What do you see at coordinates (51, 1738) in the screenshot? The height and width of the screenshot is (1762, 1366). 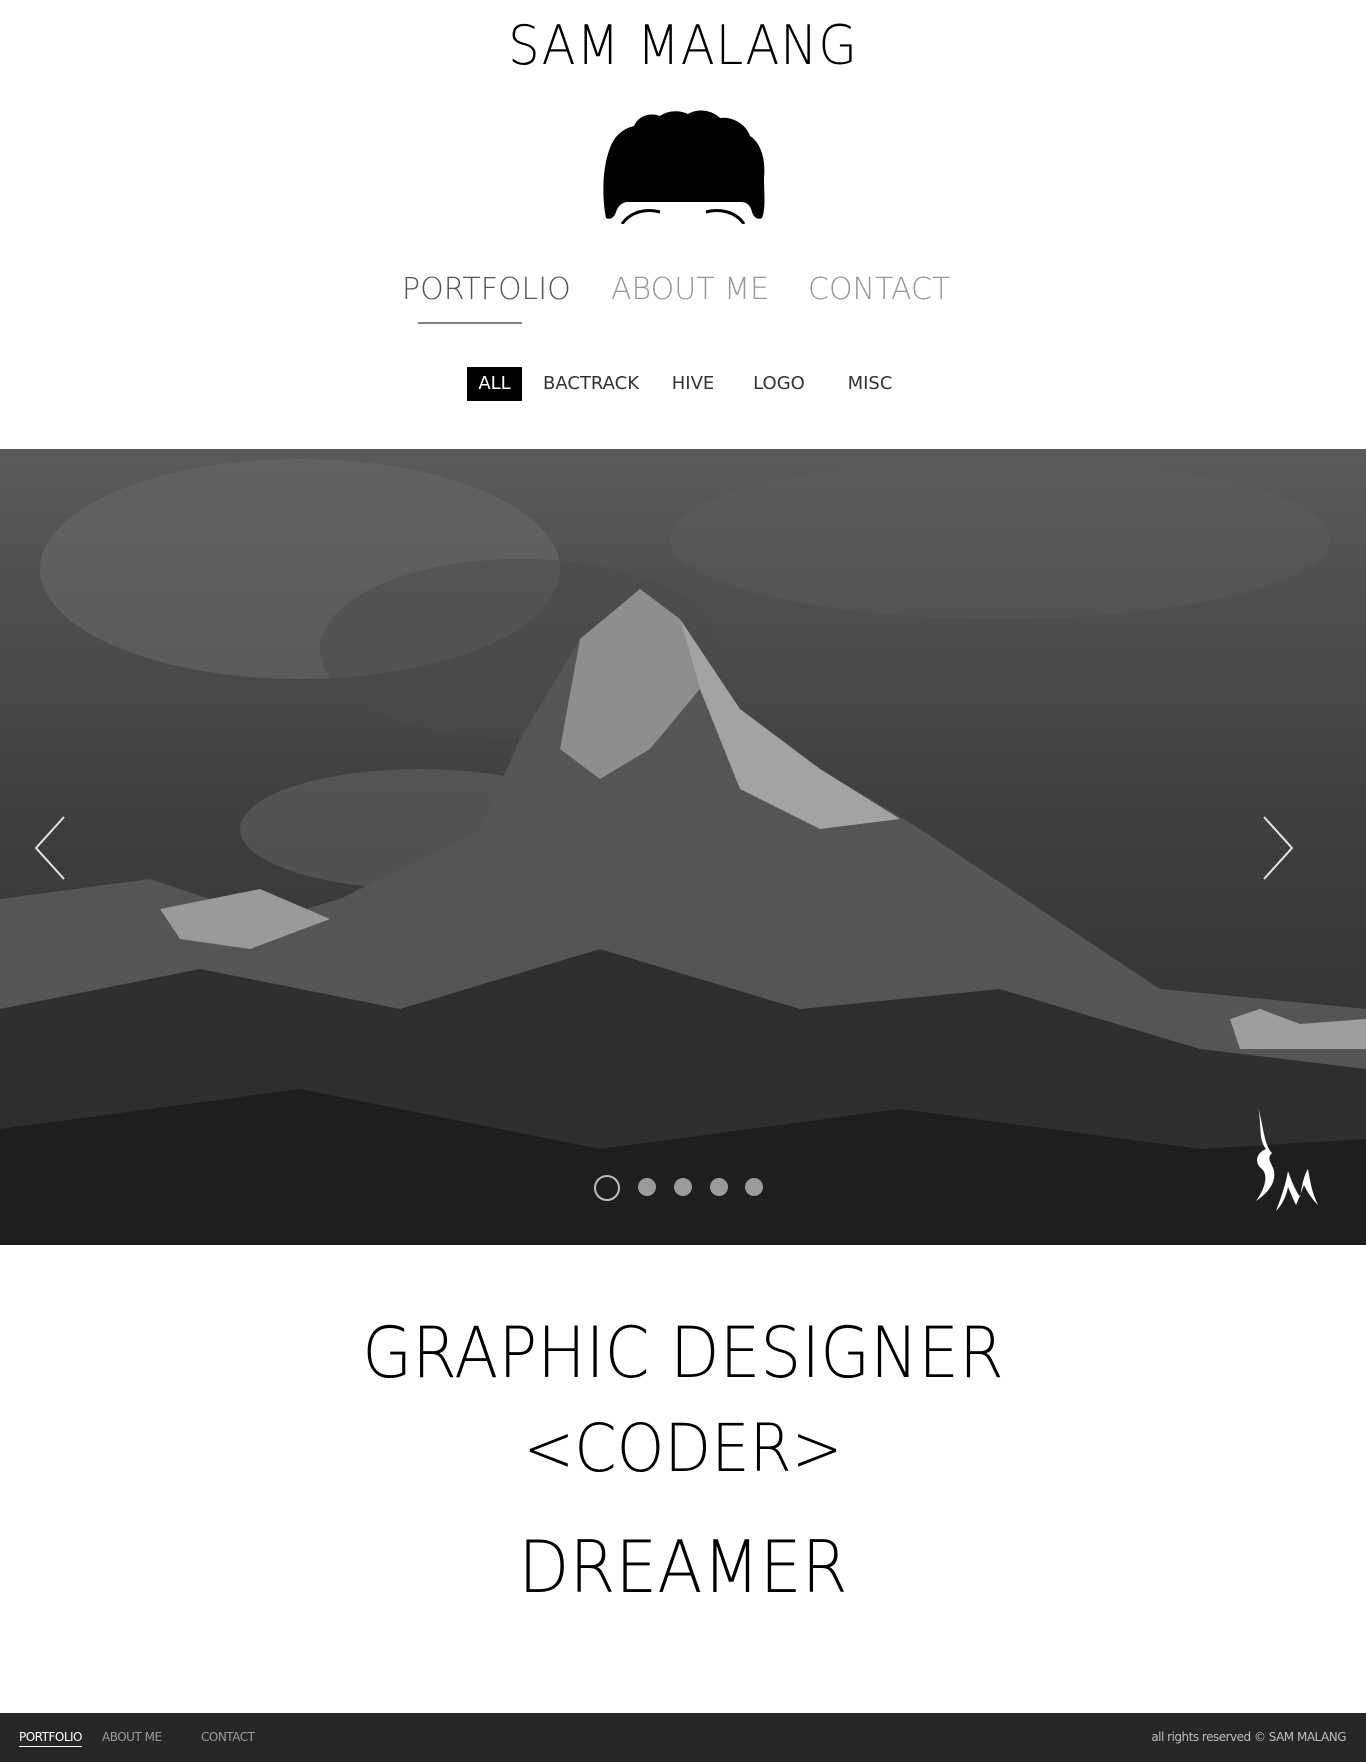 I see `footer-portfolio: PORTFOLIO` at bounding box center [51, 1738].